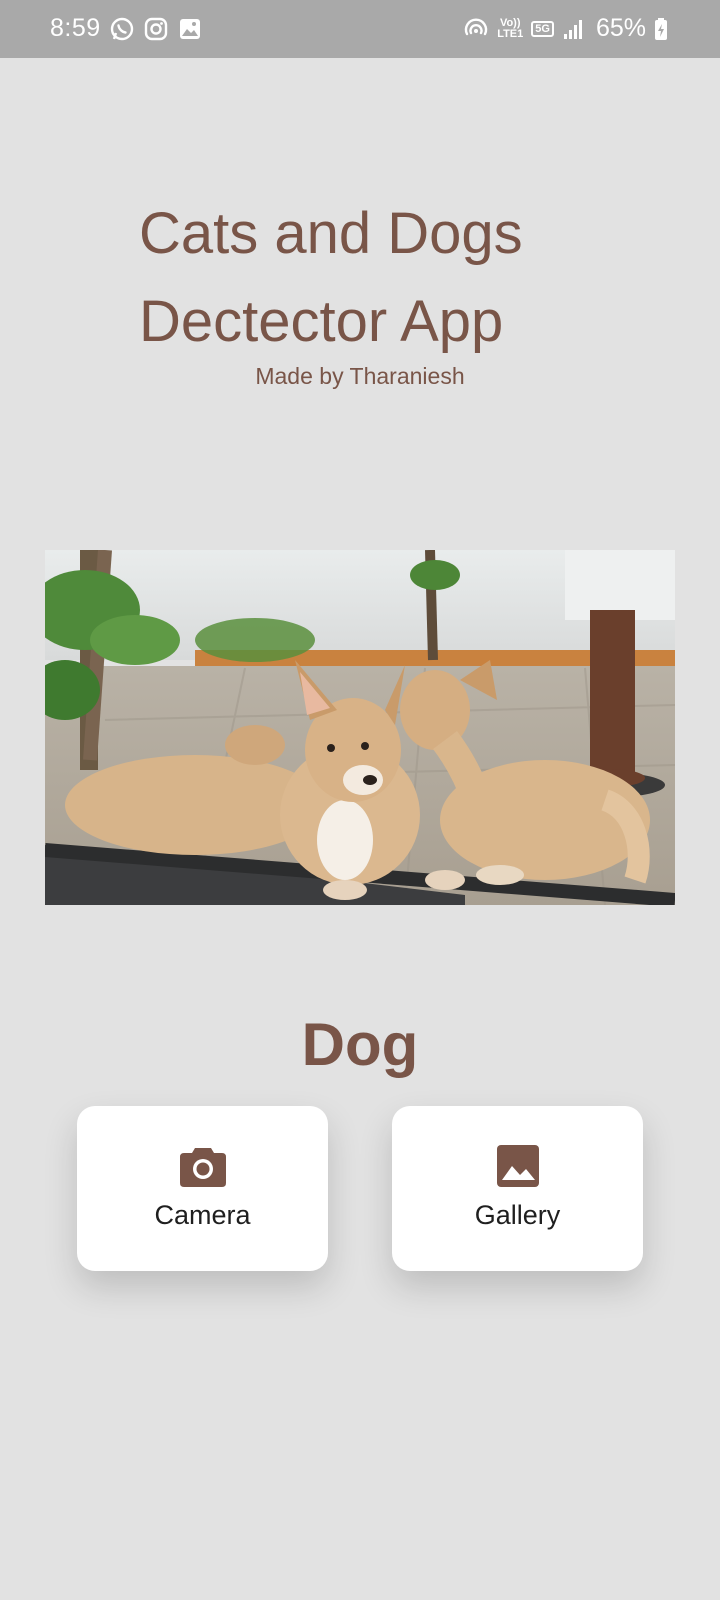 The width and height of the screenshot is (720, 1600). I want to click on status-bar: 8:59 Vo)) LTE1 5G 65%, so click(360, 29).